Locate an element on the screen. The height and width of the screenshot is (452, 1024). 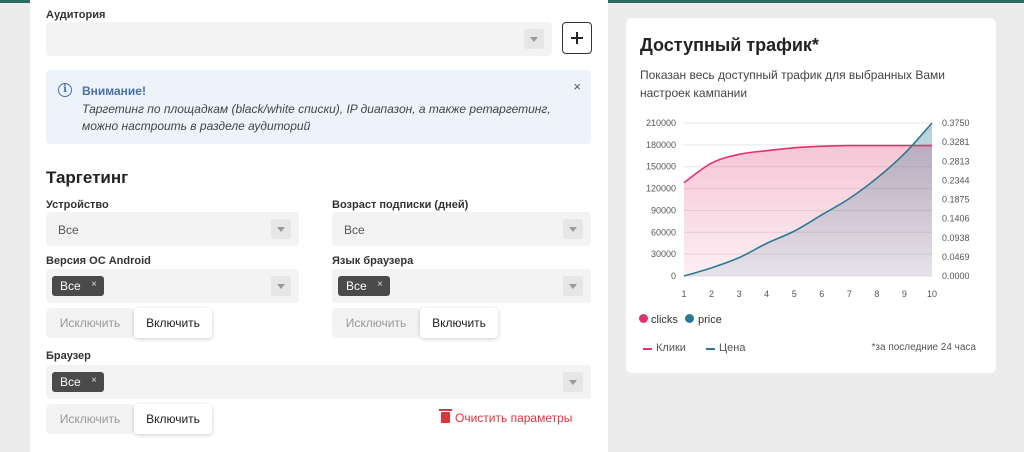
android-version-select: Все × is located at coordinates (172, 286).